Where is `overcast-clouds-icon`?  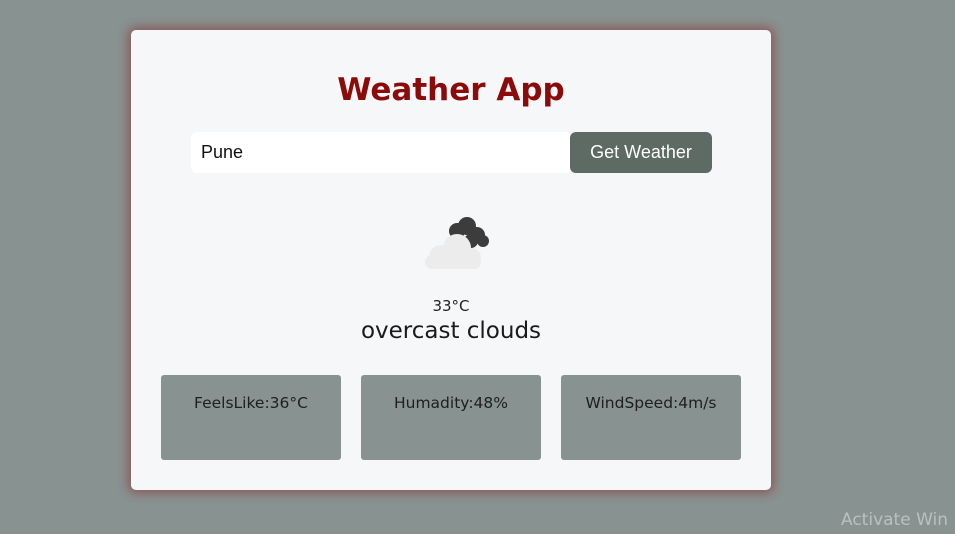
overcast-clouds-icon is located at coordinates (457, 243).